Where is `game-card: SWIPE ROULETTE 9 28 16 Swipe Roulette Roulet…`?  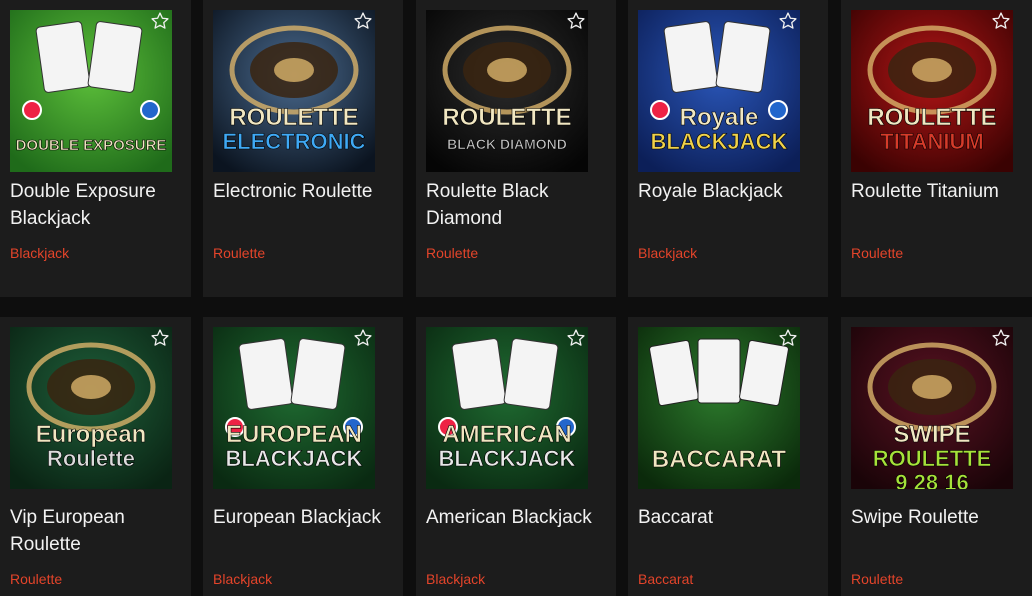
game-card: SWIPE ROULETTE 9 28 16 Swipe Roulette Roulet… is located at coordinates (936, 456).